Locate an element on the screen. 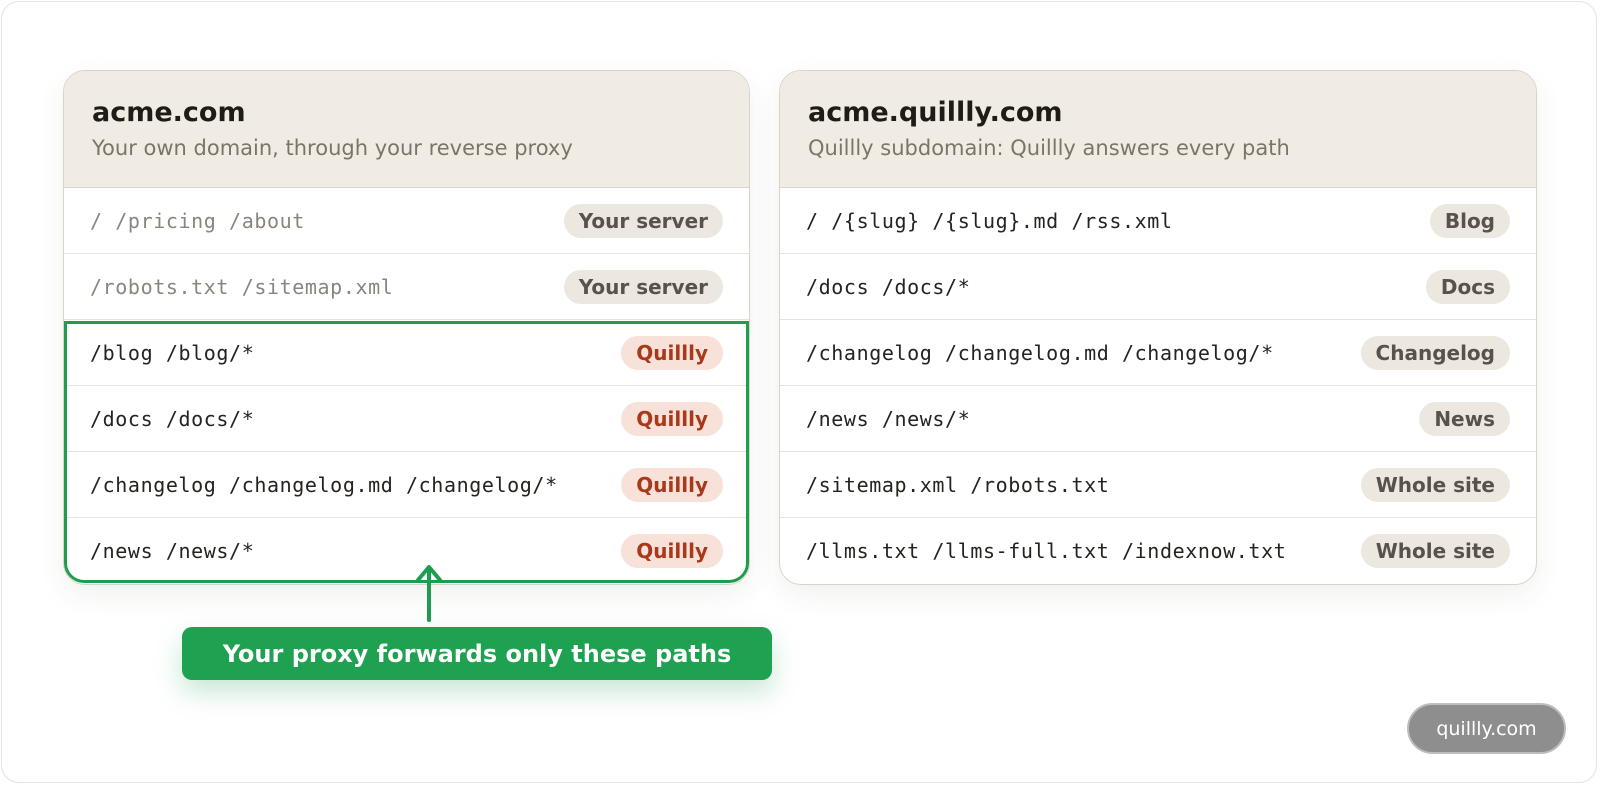 This screenshot has height=786, width=1600. route-path: /llms.txt /llms-full.txt /indexnow.txt is located at coordinates (1046, 551).